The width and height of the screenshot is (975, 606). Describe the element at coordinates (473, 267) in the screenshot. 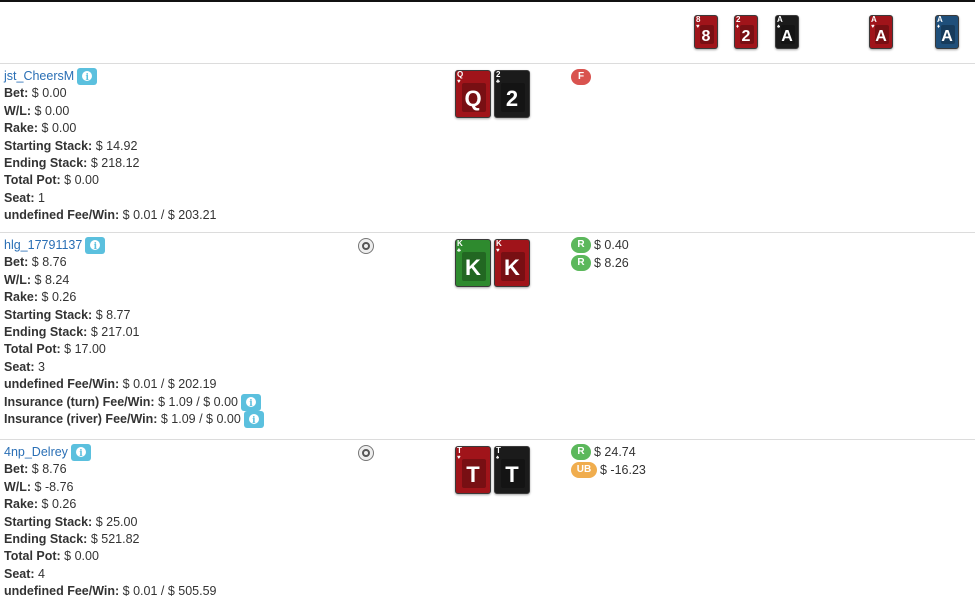

I see `card-rank: K` at that location.